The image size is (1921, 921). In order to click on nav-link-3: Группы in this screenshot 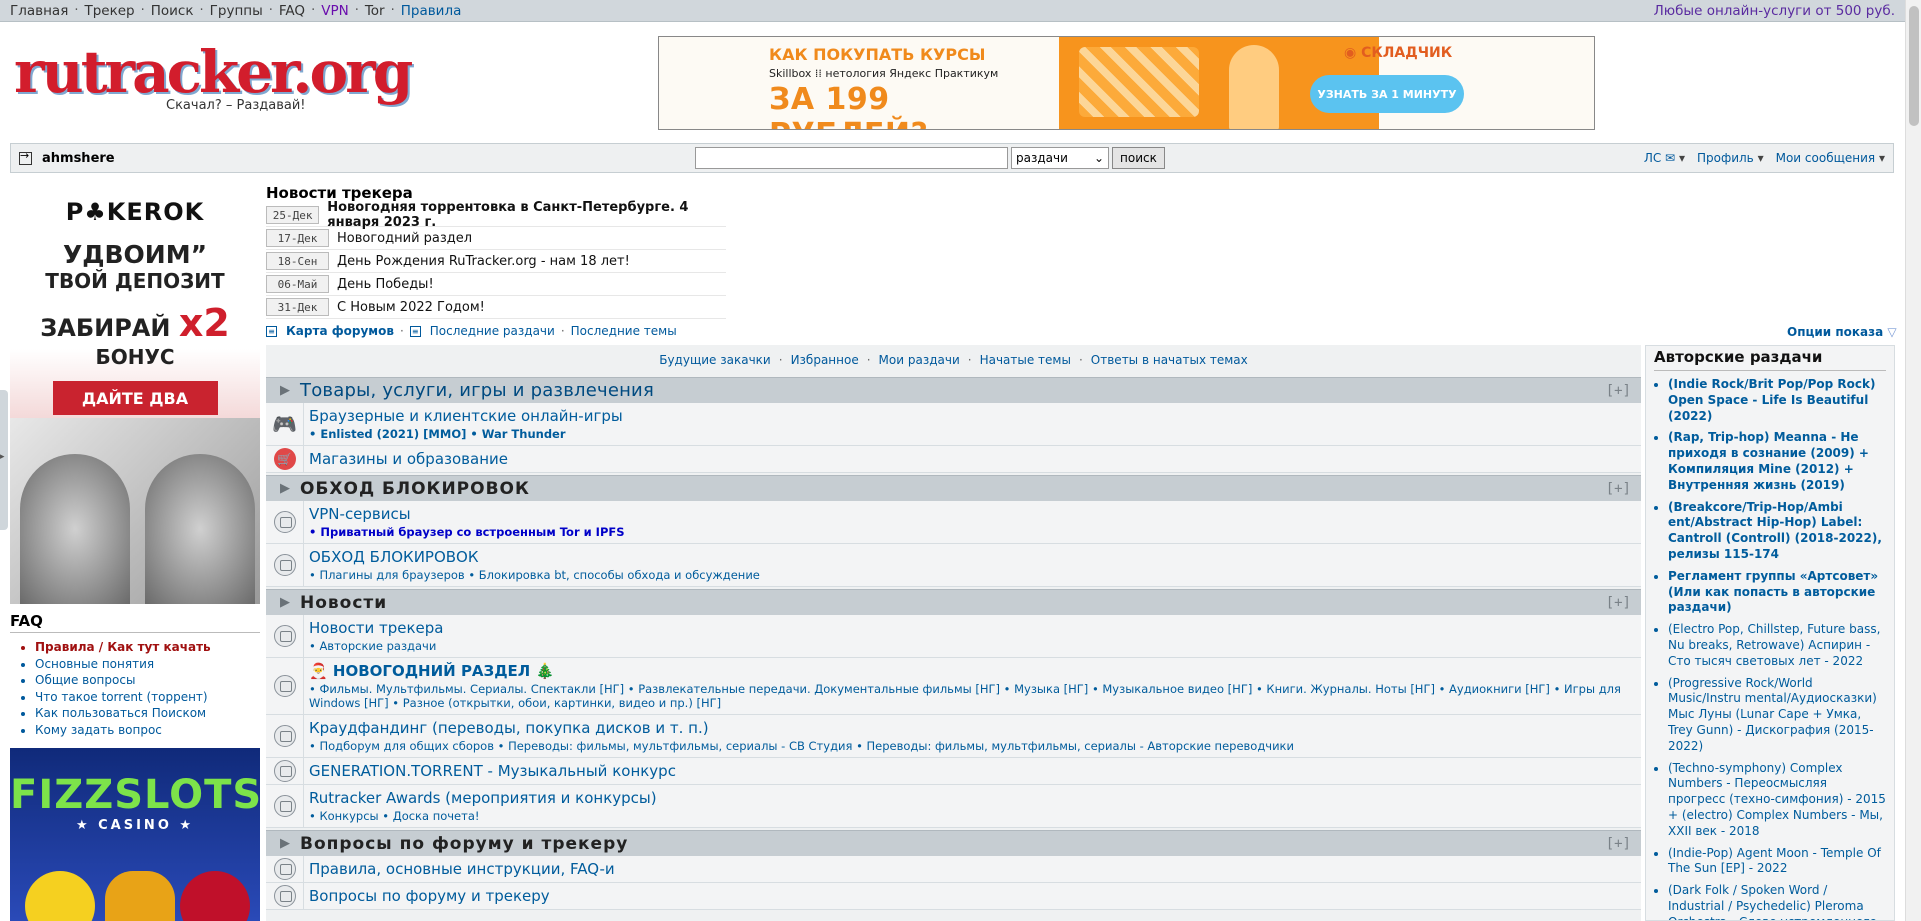, I will do `click(236, 11)`.